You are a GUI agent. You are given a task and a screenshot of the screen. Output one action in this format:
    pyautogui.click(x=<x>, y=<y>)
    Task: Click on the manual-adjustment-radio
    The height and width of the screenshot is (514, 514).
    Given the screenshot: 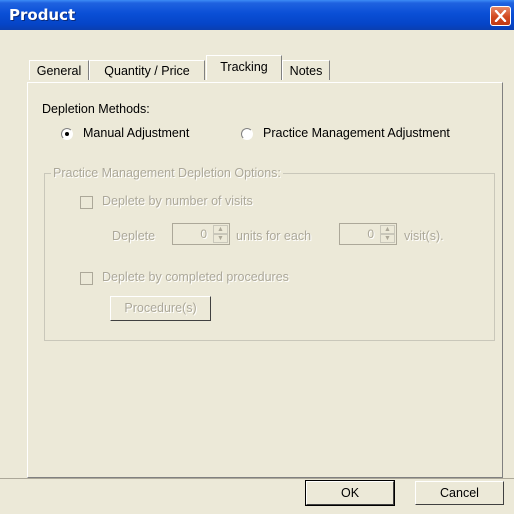 What is the action you would take?
    pyautogui.click(x=67, y=134)
    